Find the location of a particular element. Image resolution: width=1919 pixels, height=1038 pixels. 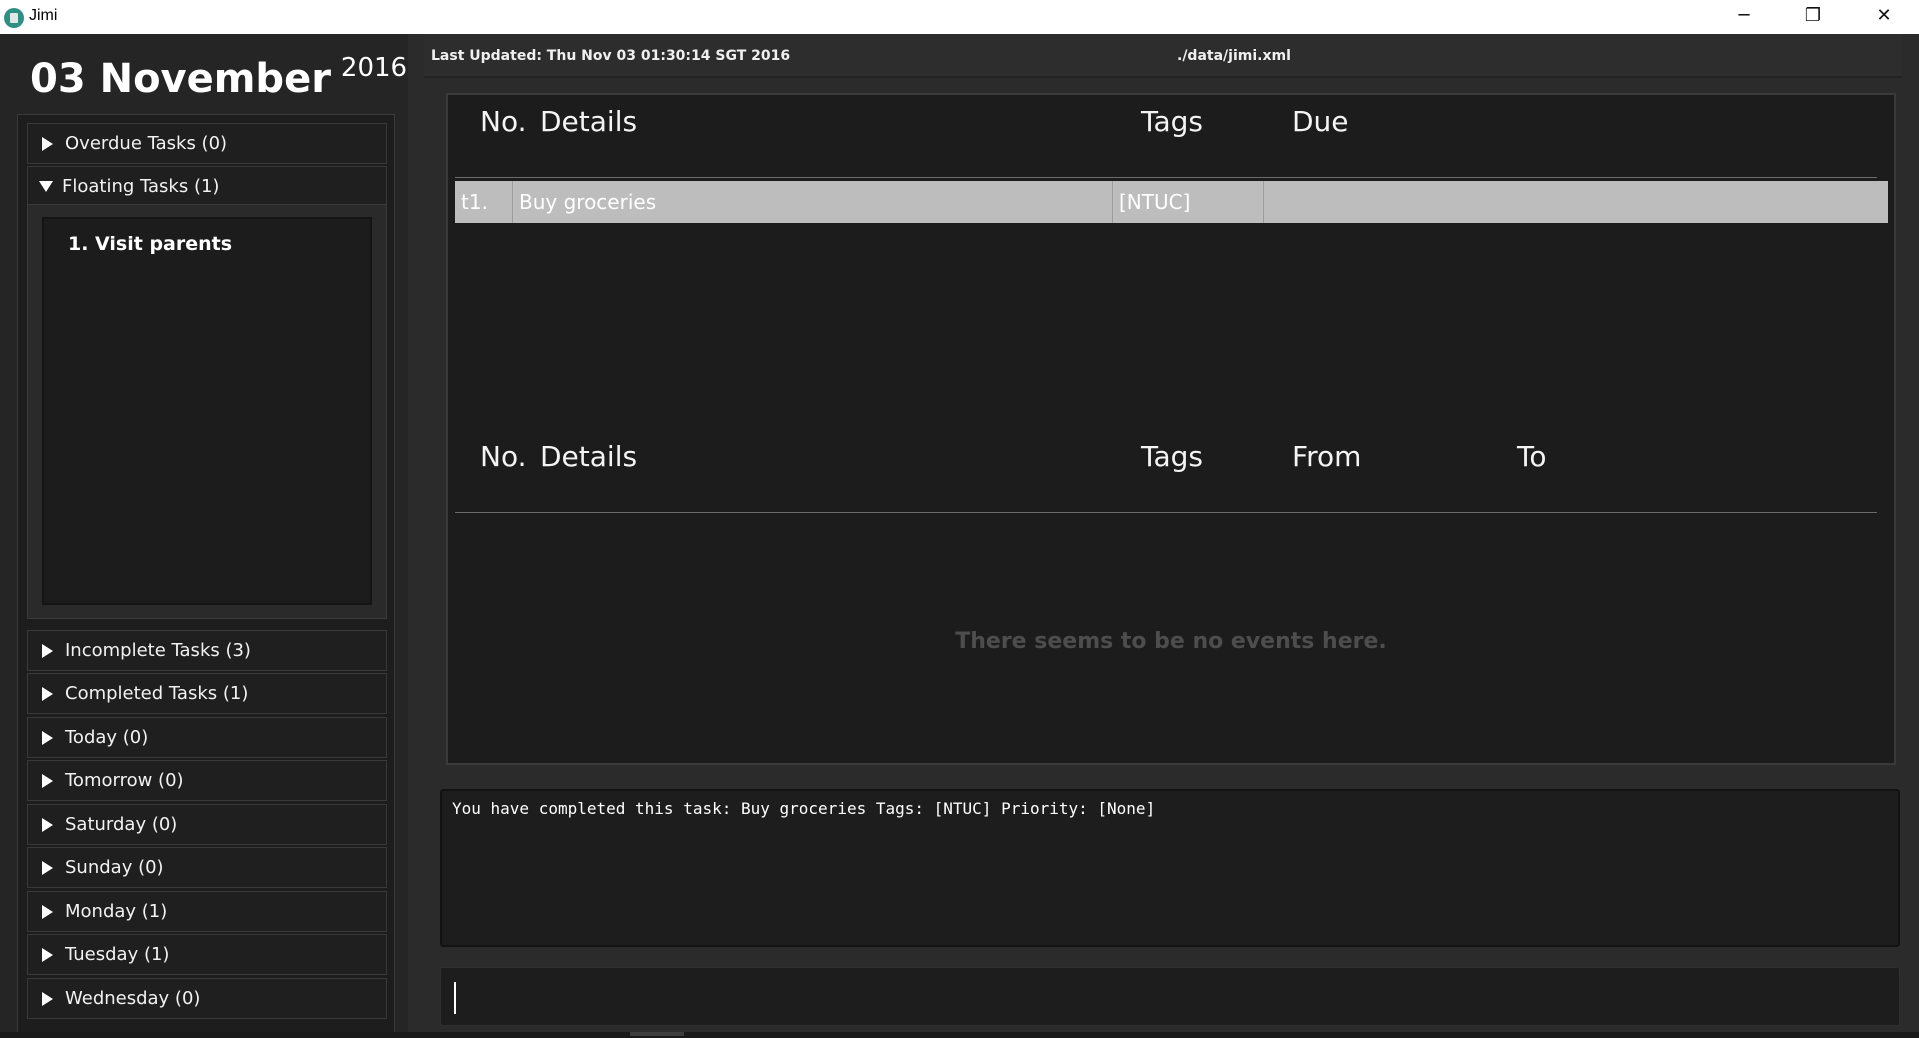

floating-tasks-list: 1. Visit parents is located at coordinates (207, 411).